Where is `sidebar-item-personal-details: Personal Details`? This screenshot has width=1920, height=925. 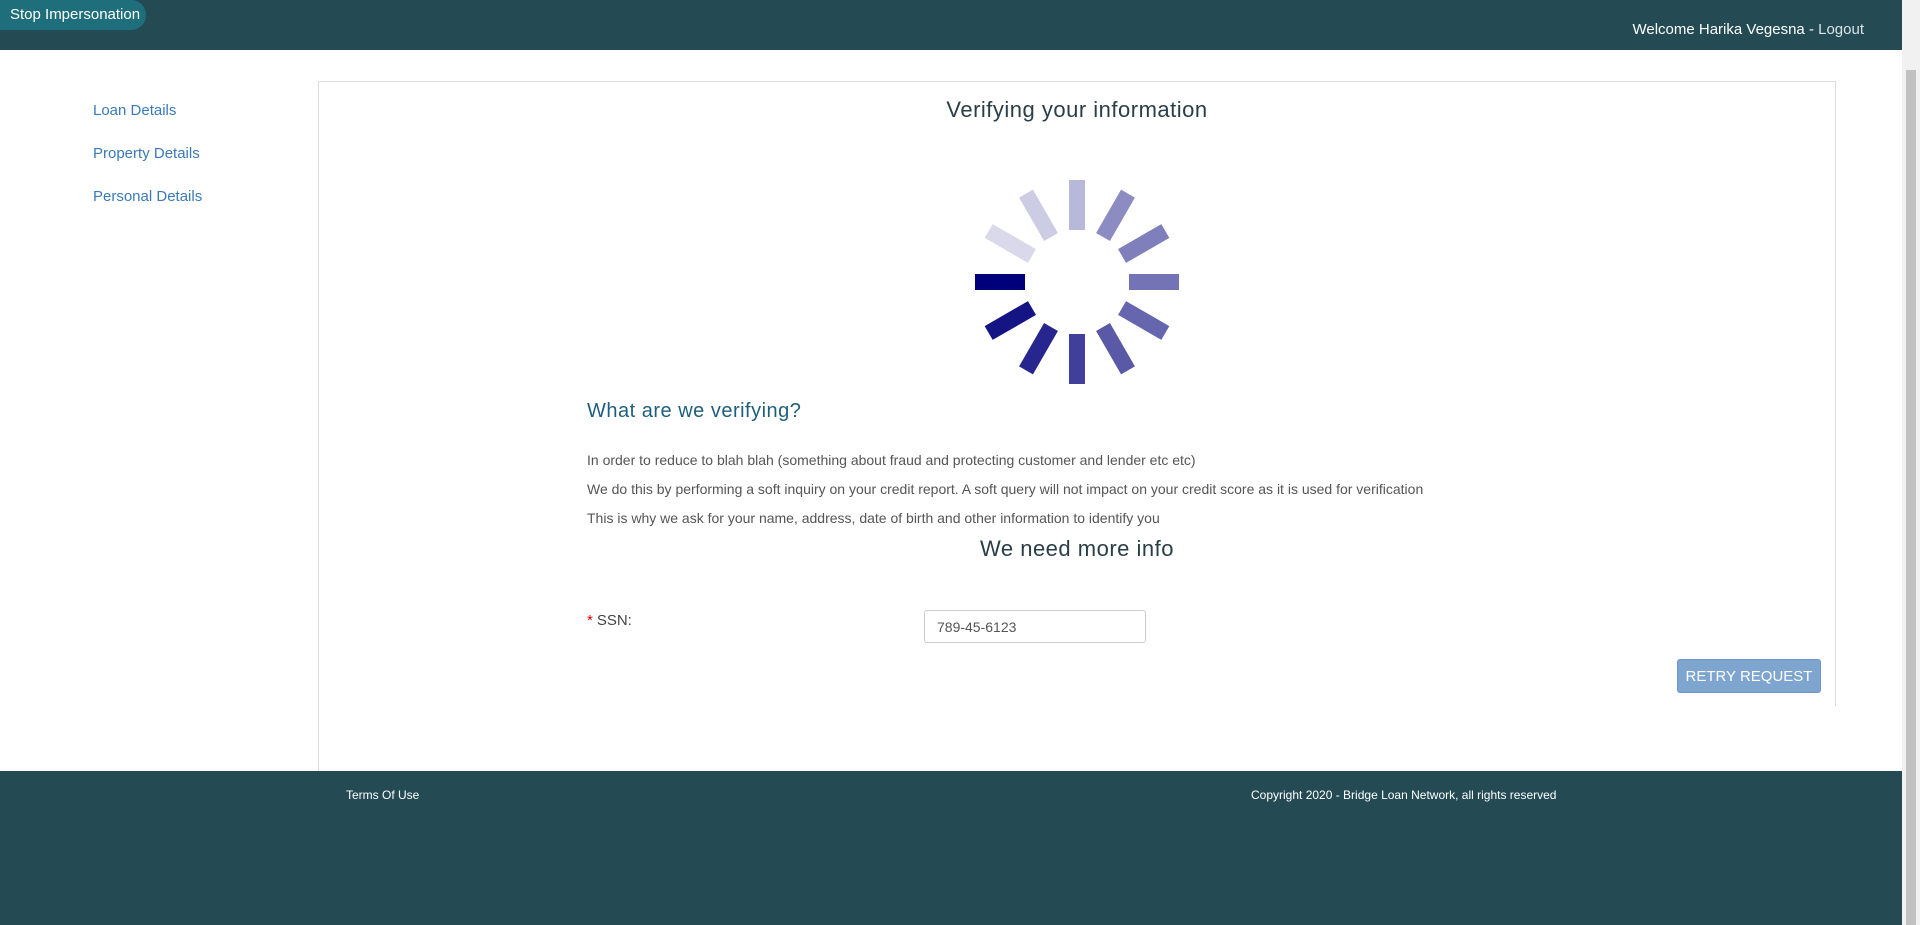 sidebar-item-personal-details: Personal Details is located at coordinates (147, 209).